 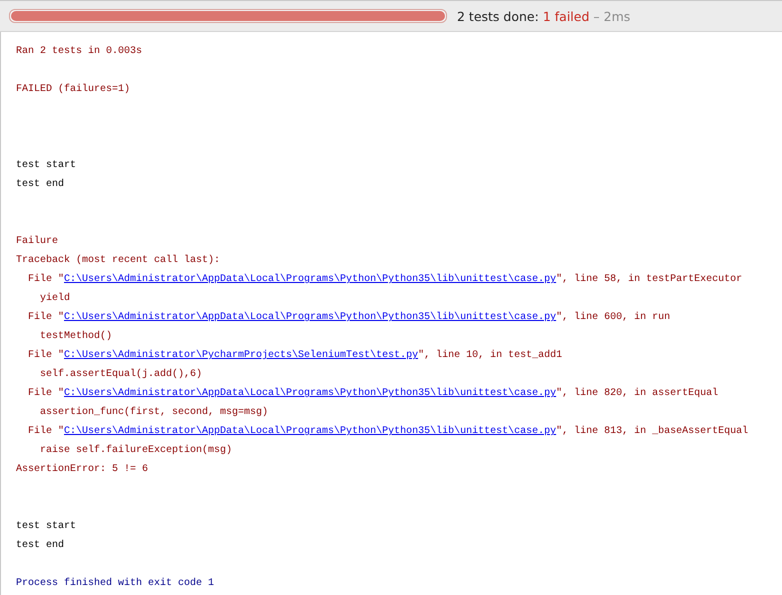 What do you see at coordinates (566, 16) in the screenshot?
I see `failed-count: 1 failed` at bounding box center [566, 16].